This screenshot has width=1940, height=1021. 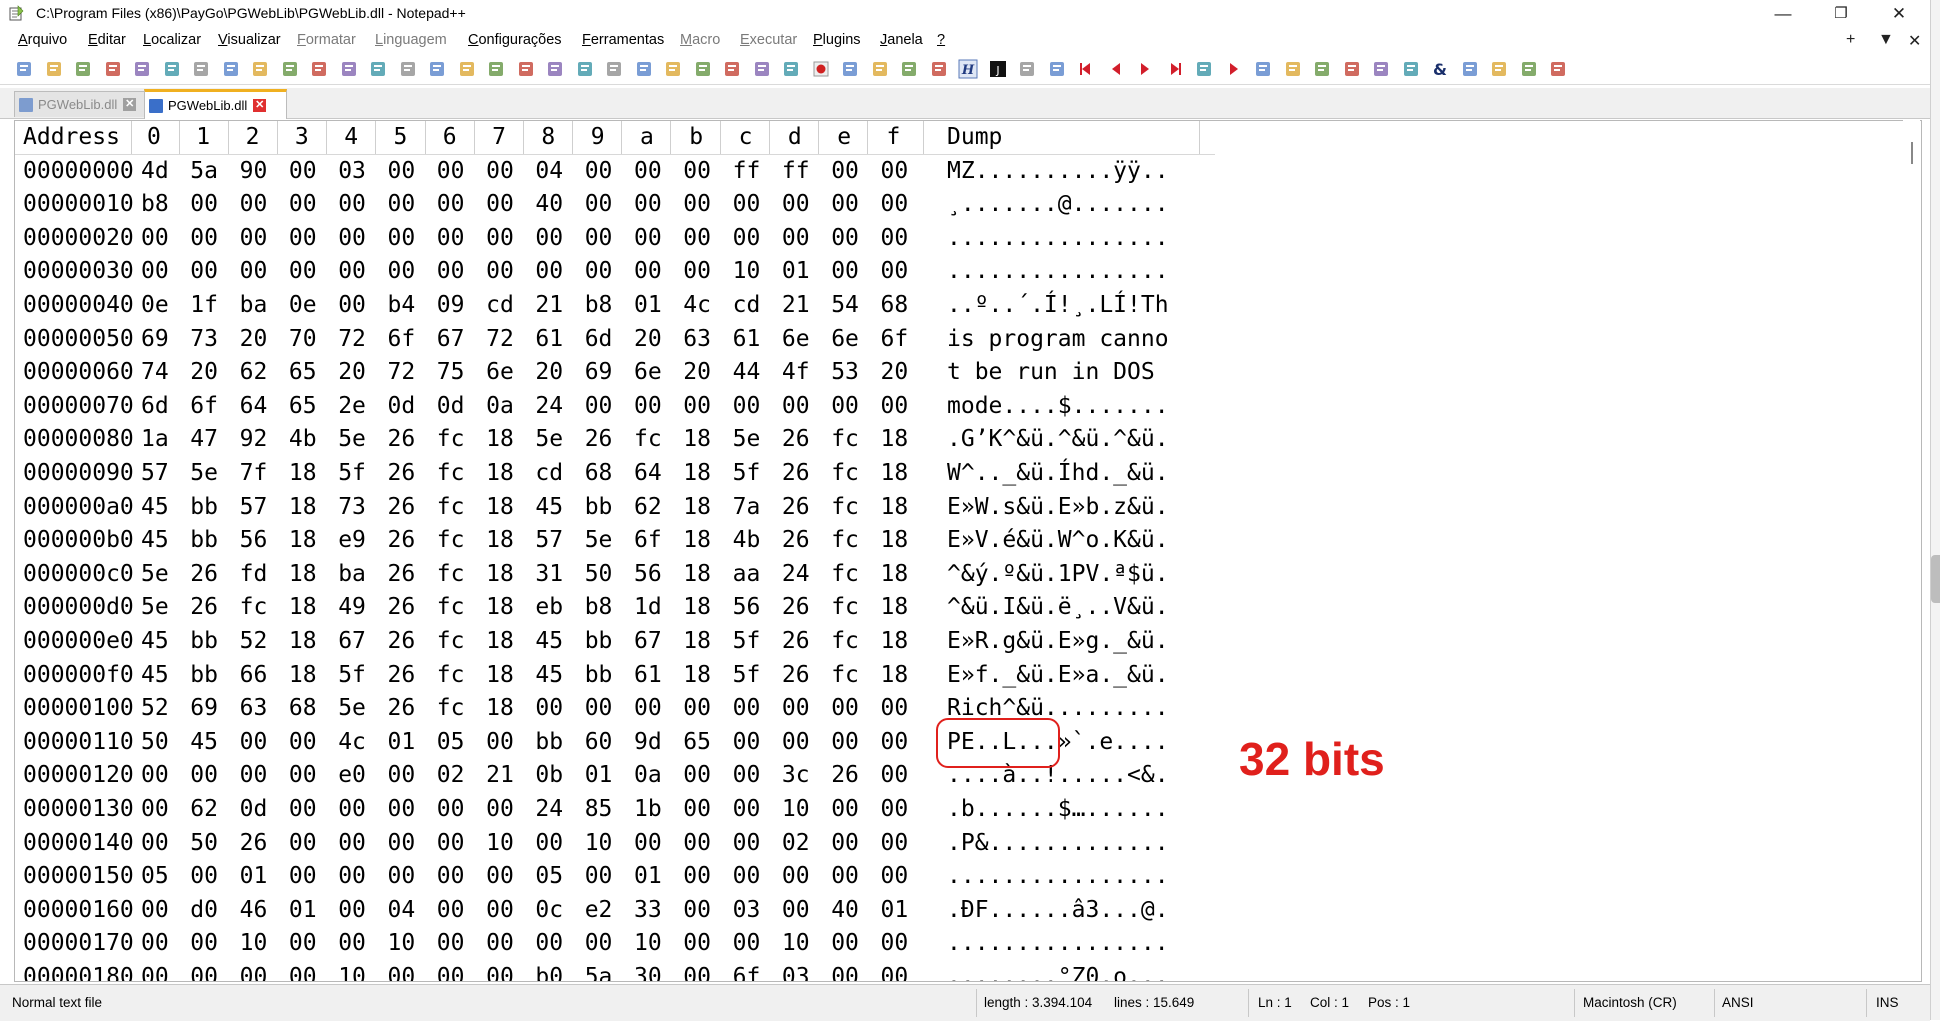 What do you see at coordinates (1899, 14) in the screenshot?
I see `close-window-button: ✕` at bounding box center [1899, 14].